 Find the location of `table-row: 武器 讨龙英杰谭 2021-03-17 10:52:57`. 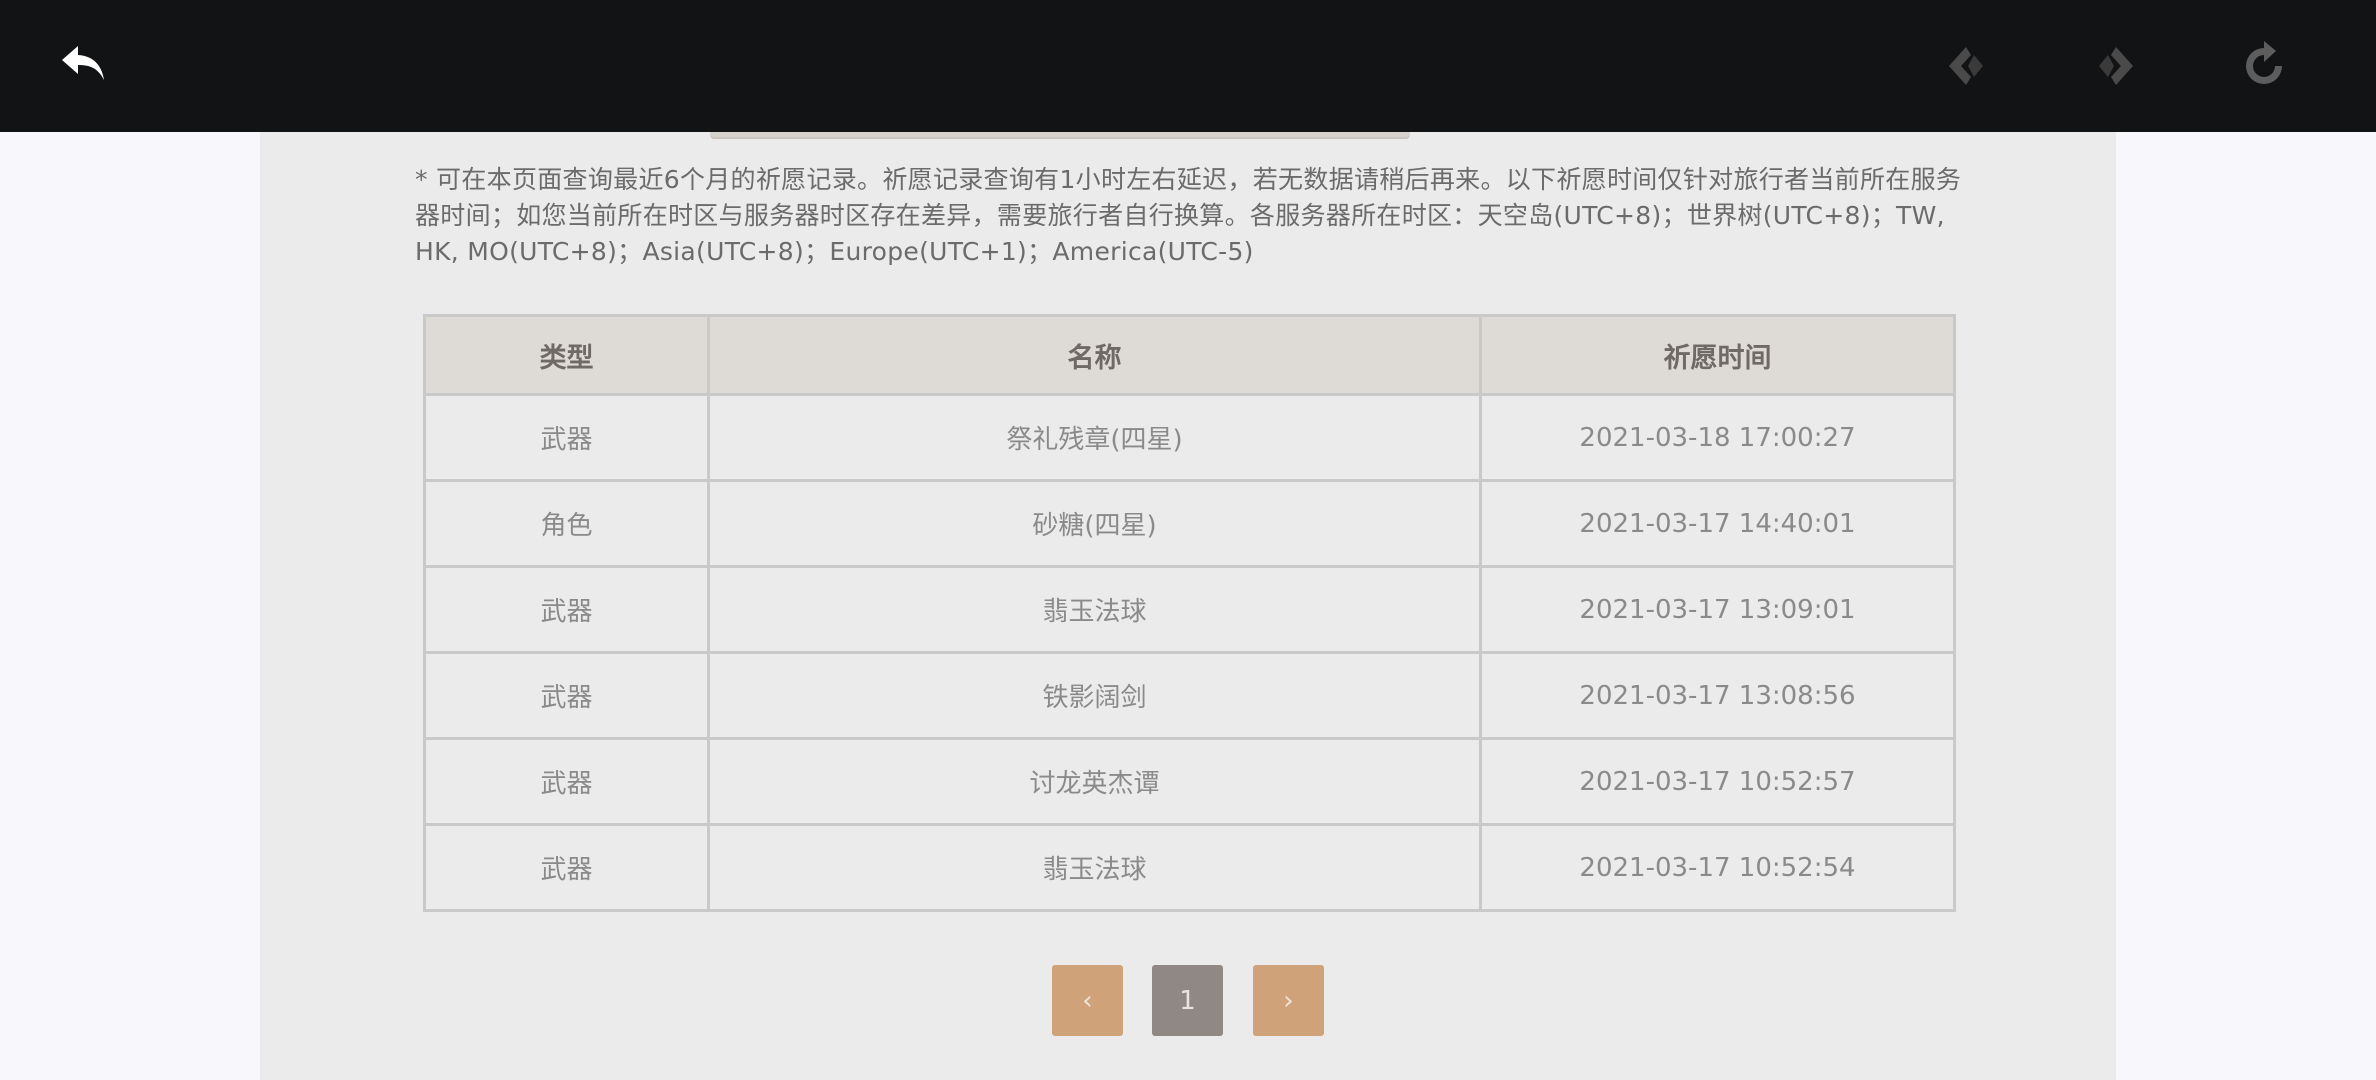

table-row: 武器 讨龙英杰谭 2021-03-17 10:52:57 is located at coordinates (1189, 781).